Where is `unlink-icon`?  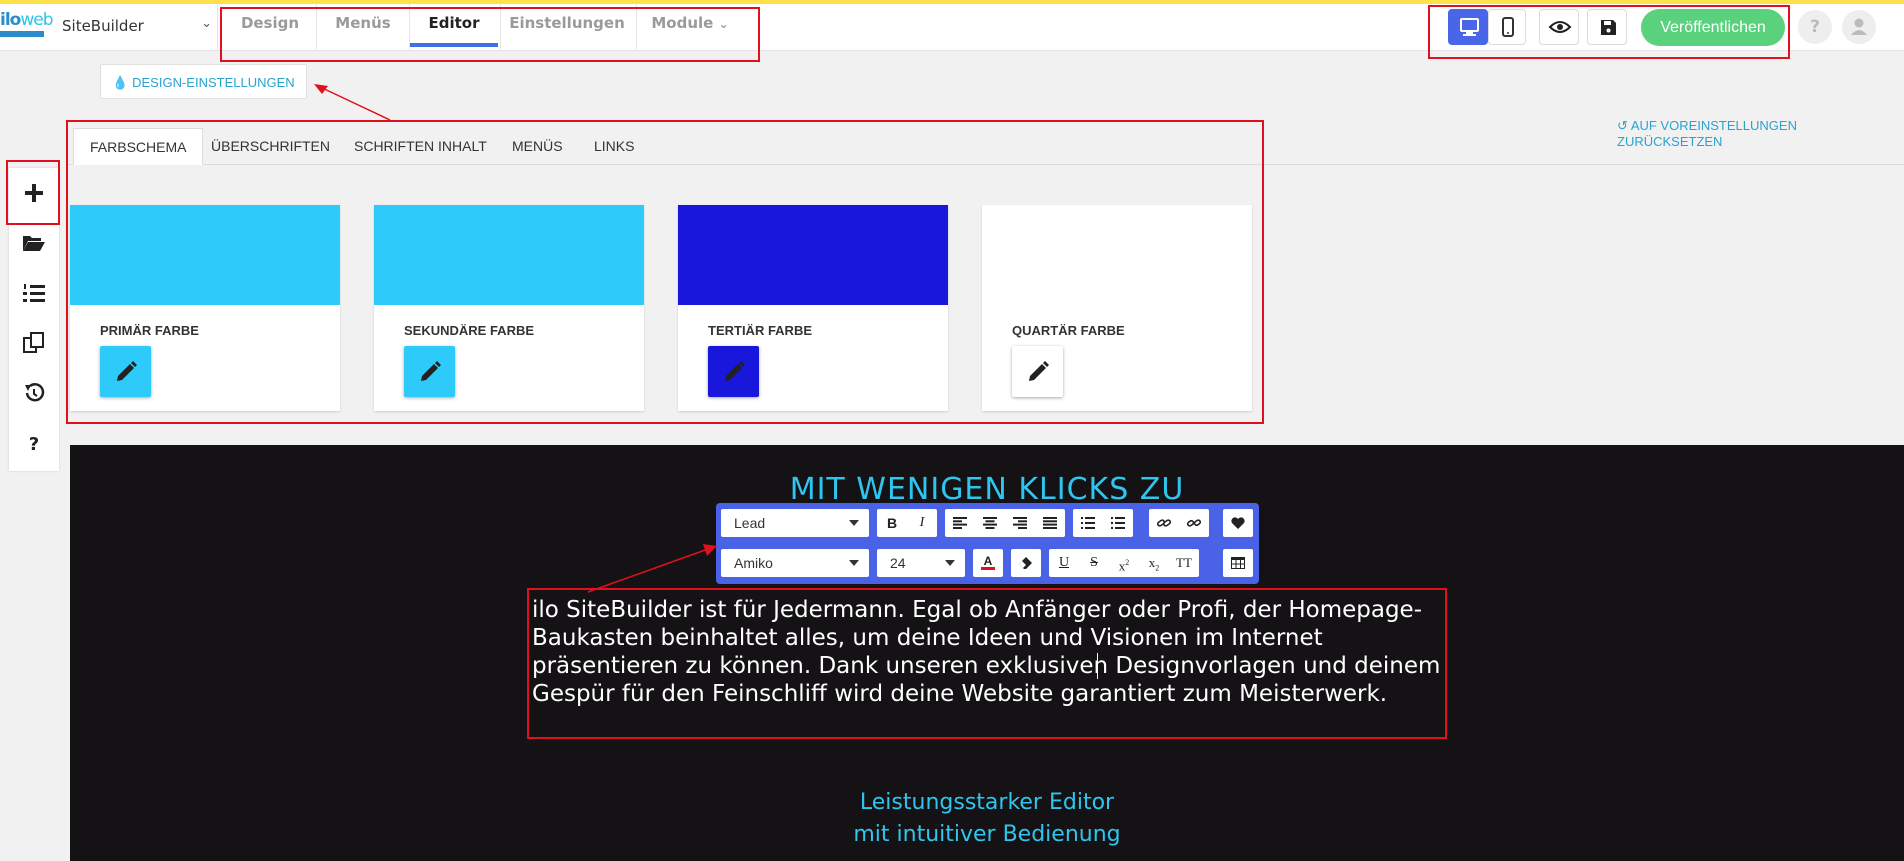 unlink-icon is located at coordinates (1194, 523).